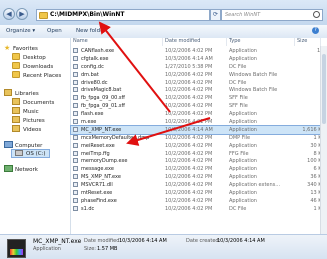 This screenshot has height=259, width=327. Describe the element at coordinates (30, 153) in the screenshot. I see `sidebar-item-os-c: OS (C:)` at that location.